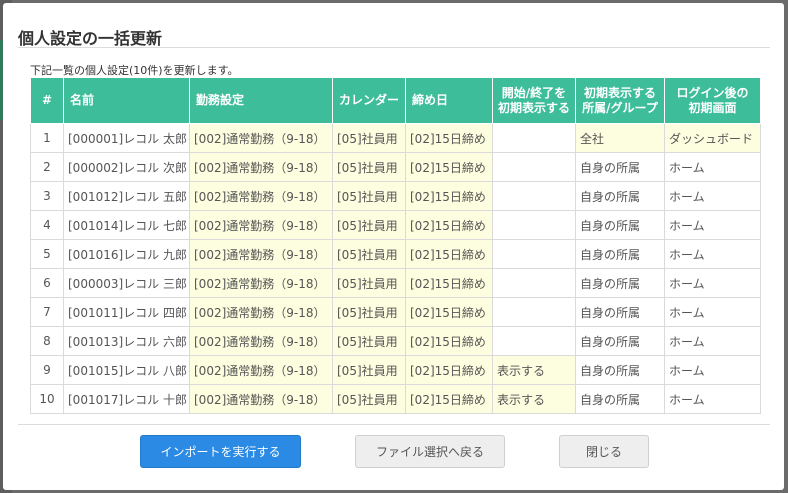 The image size is (788, 493). Describe the element at coordinates (449, 100) in the screenshot. I see `header-cutoff: 締め日` at that location.